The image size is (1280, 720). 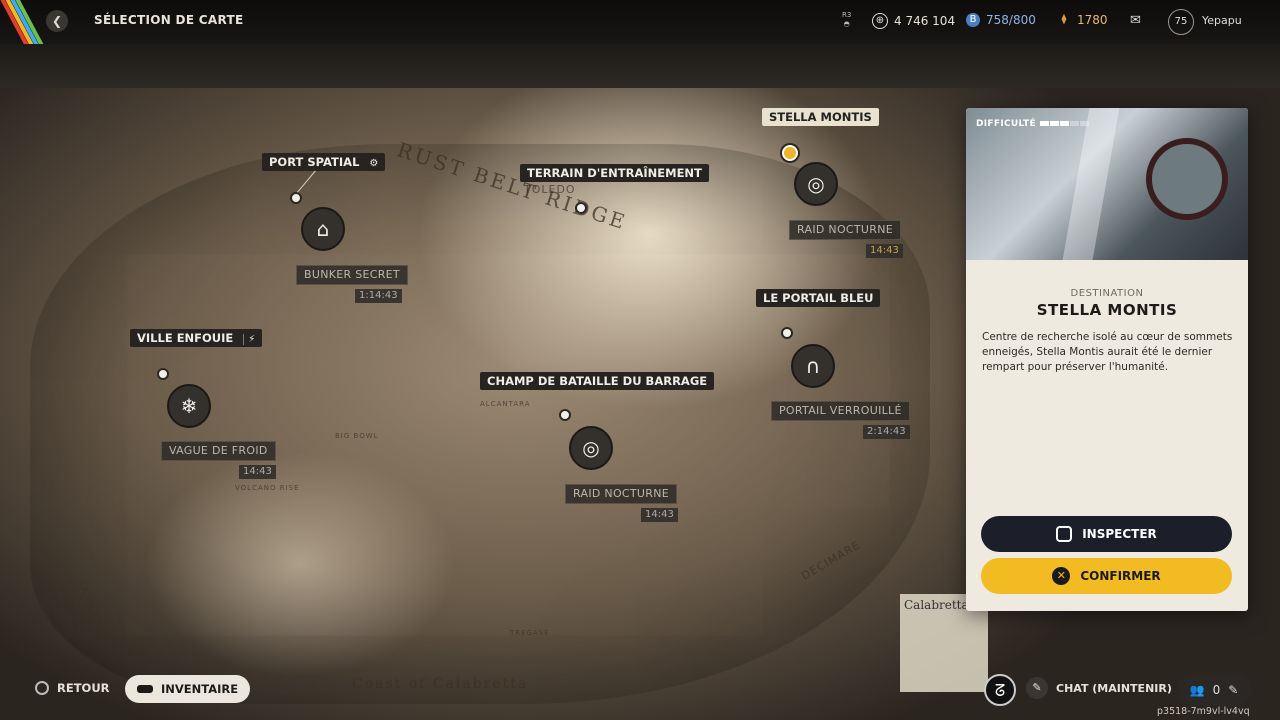 I want to click on destination-image: DIFFICULTÉ, so click(x=1107, y=184).